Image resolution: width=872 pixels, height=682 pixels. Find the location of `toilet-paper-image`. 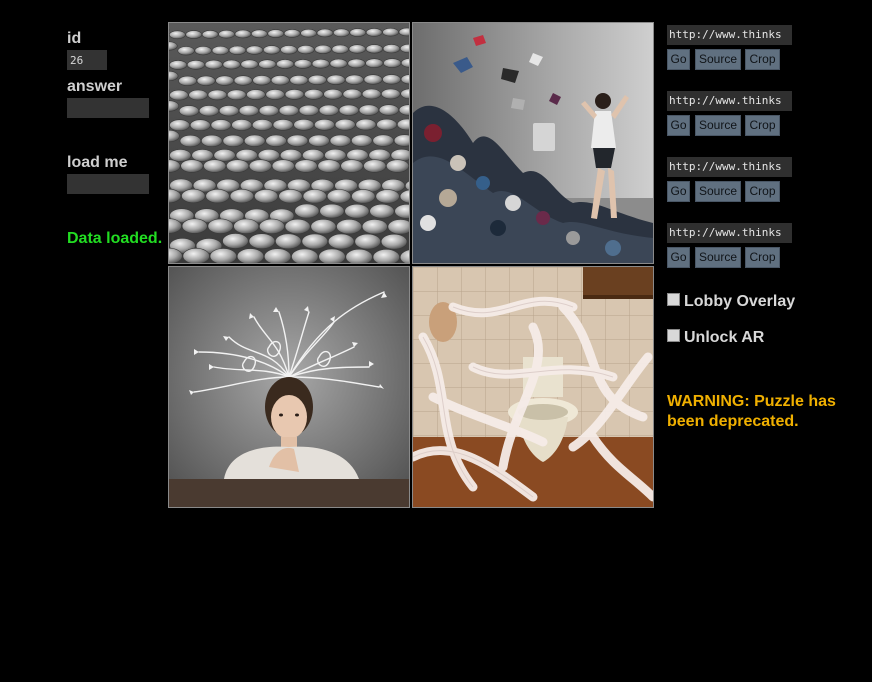

toilet-paper-image is located at coordinates (533, 387).